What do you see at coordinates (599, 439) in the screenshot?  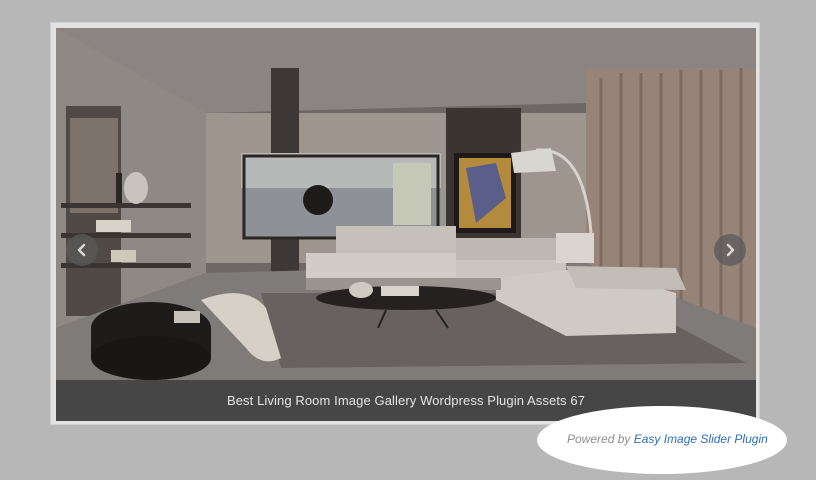 I see `powered-by-prefix: Powered by` at bounding box center [599, 439].